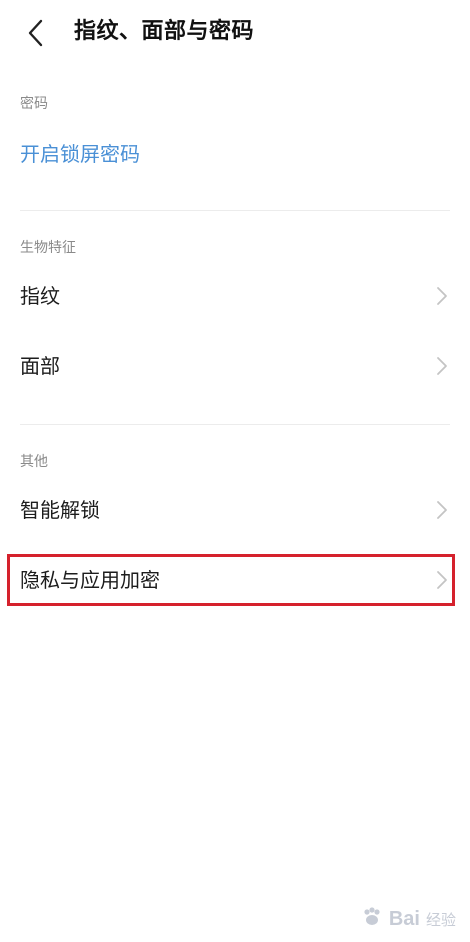 The width and height of the screenshot is (470, 942). Describe the element at coordinates (404, 918) in the screenshot. I see `watermark-brand: Bai` at that location.